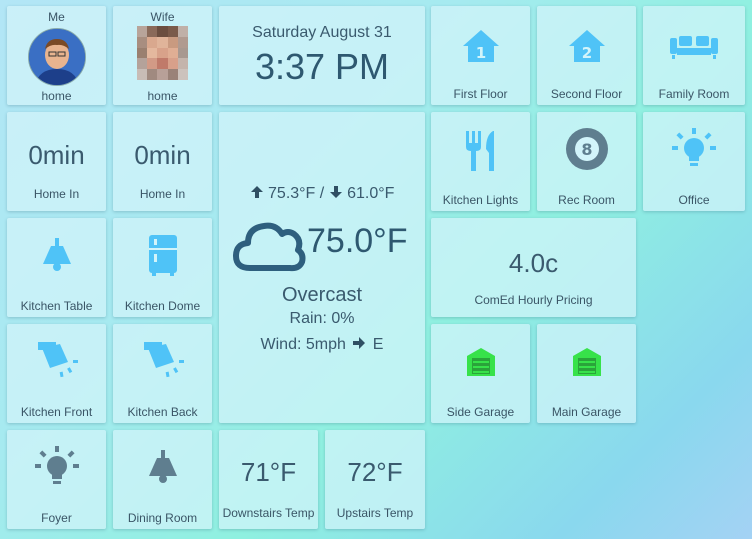 This screenshot has height=539, width=752. Describe the element at coordinates (694, 94) in the screenshot. I see `room-label: Family Room` at that location.